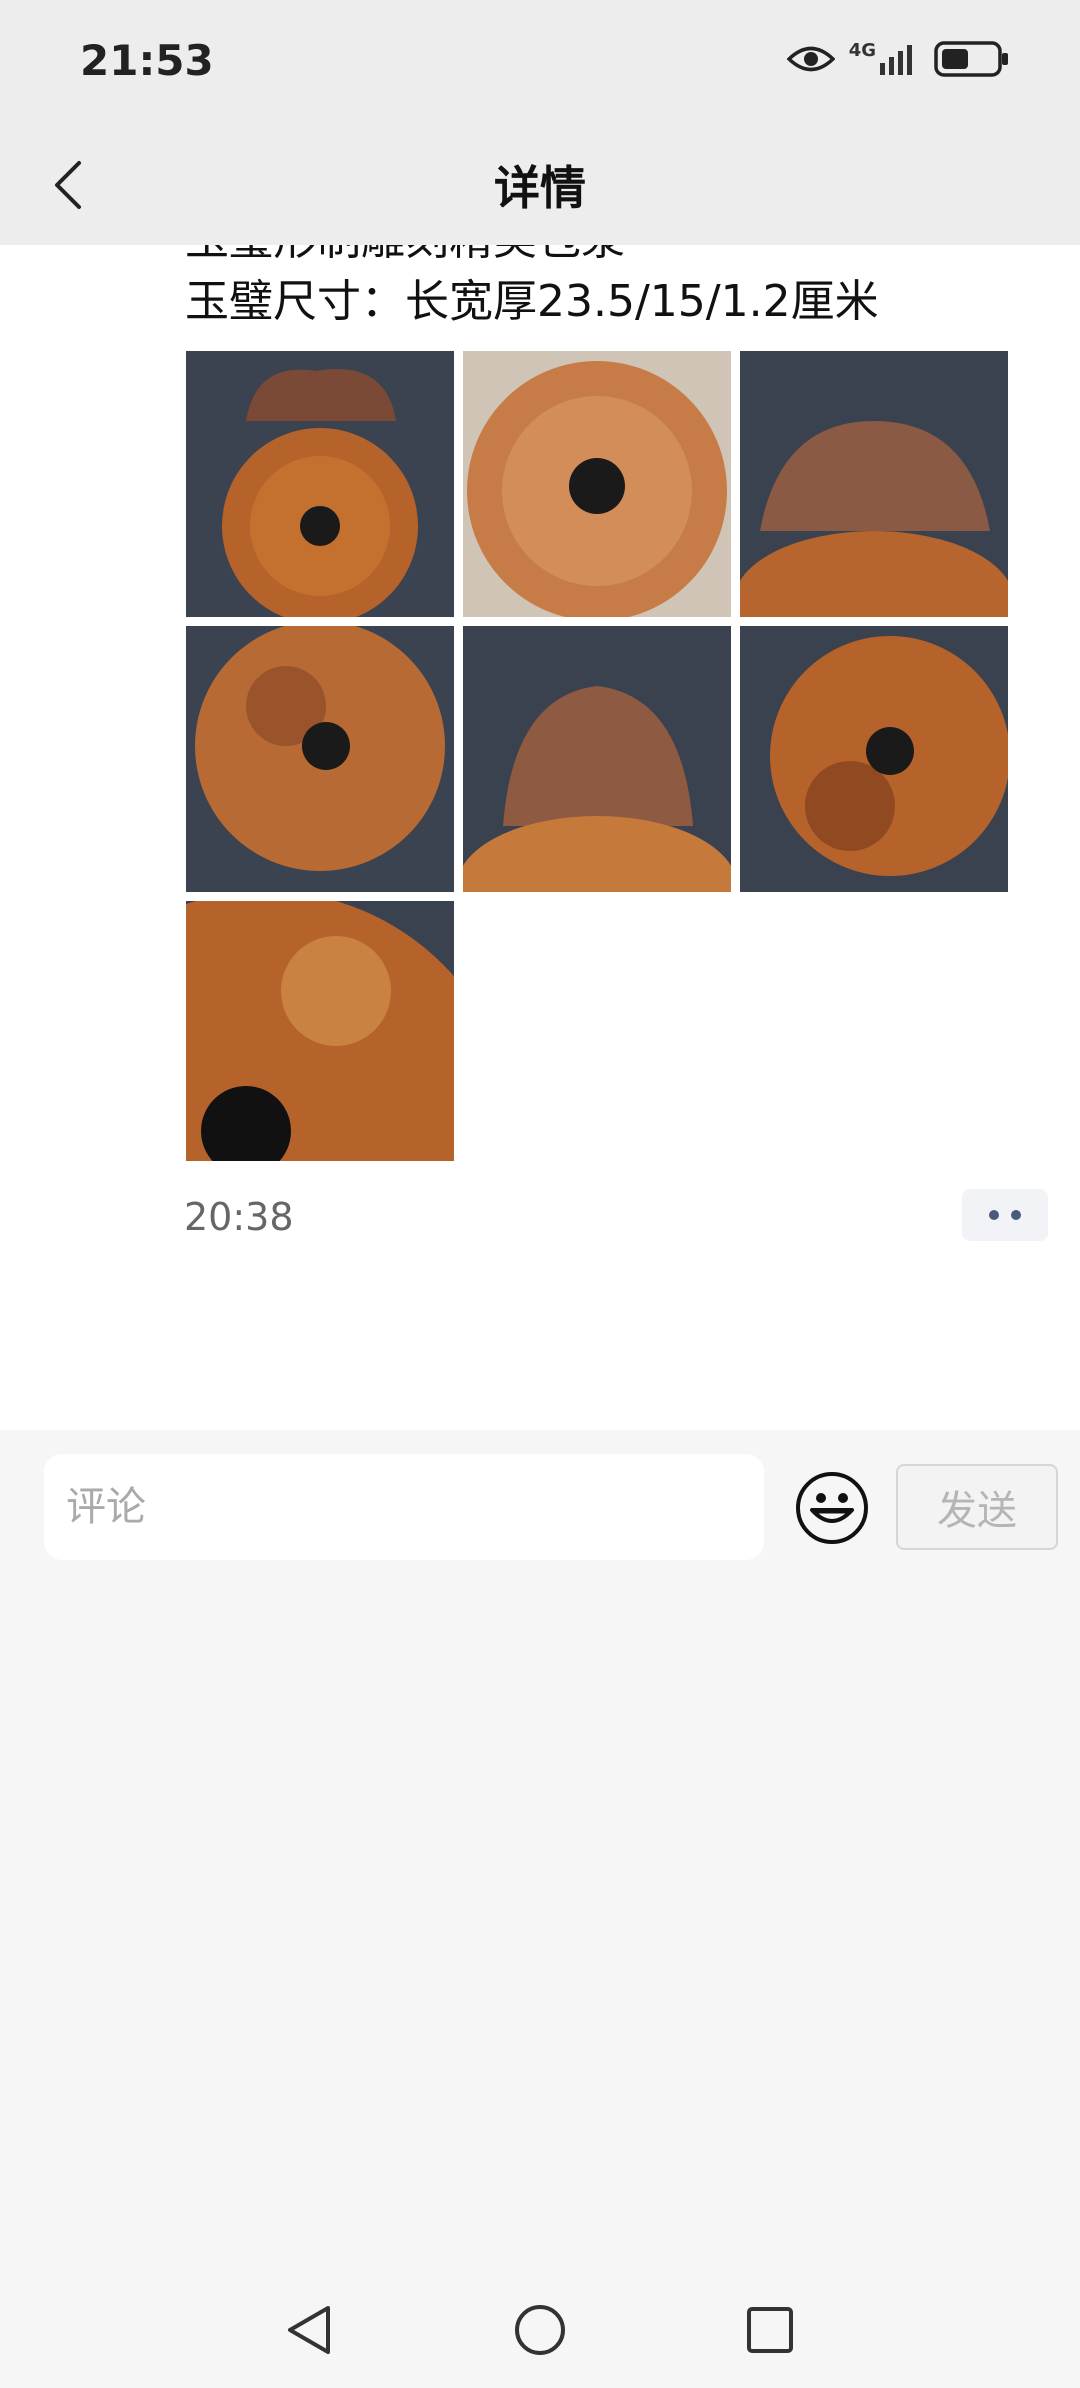 The width and height of the screenshot is (1080, 2388). I want to click on system-nav-bar, so click(540, 2329).